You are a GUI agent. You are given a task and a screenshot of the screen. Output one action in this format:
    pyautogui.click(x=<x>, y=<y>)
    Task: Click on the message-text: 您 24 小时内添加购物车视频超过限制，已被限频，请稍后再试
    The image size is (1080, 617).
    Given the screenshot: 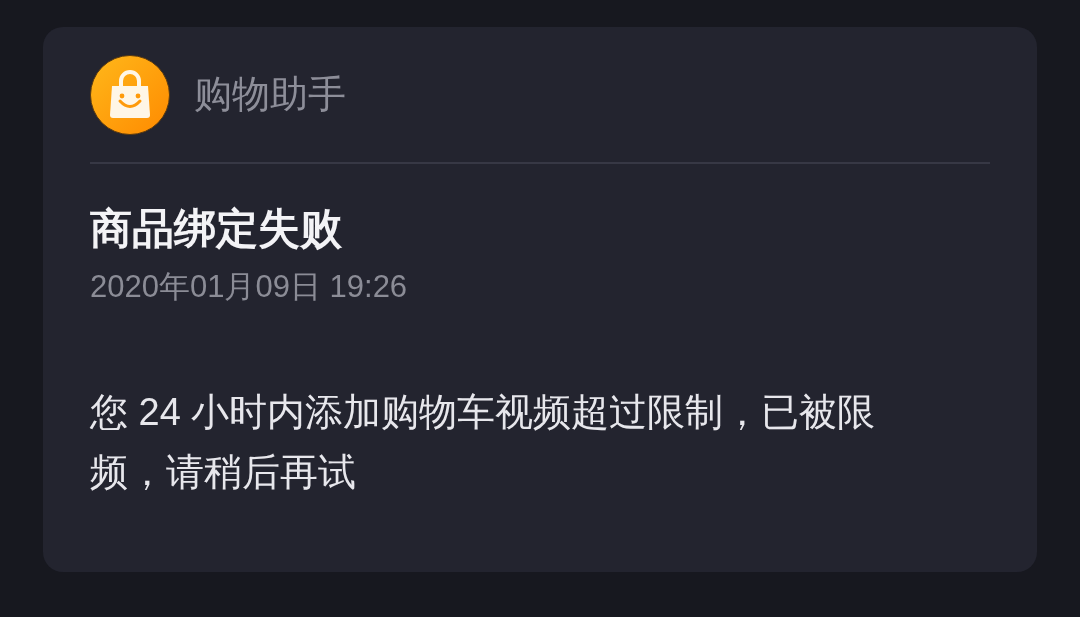 What is the action you would take?
    pyautogui.click(x=483, y=442)
    